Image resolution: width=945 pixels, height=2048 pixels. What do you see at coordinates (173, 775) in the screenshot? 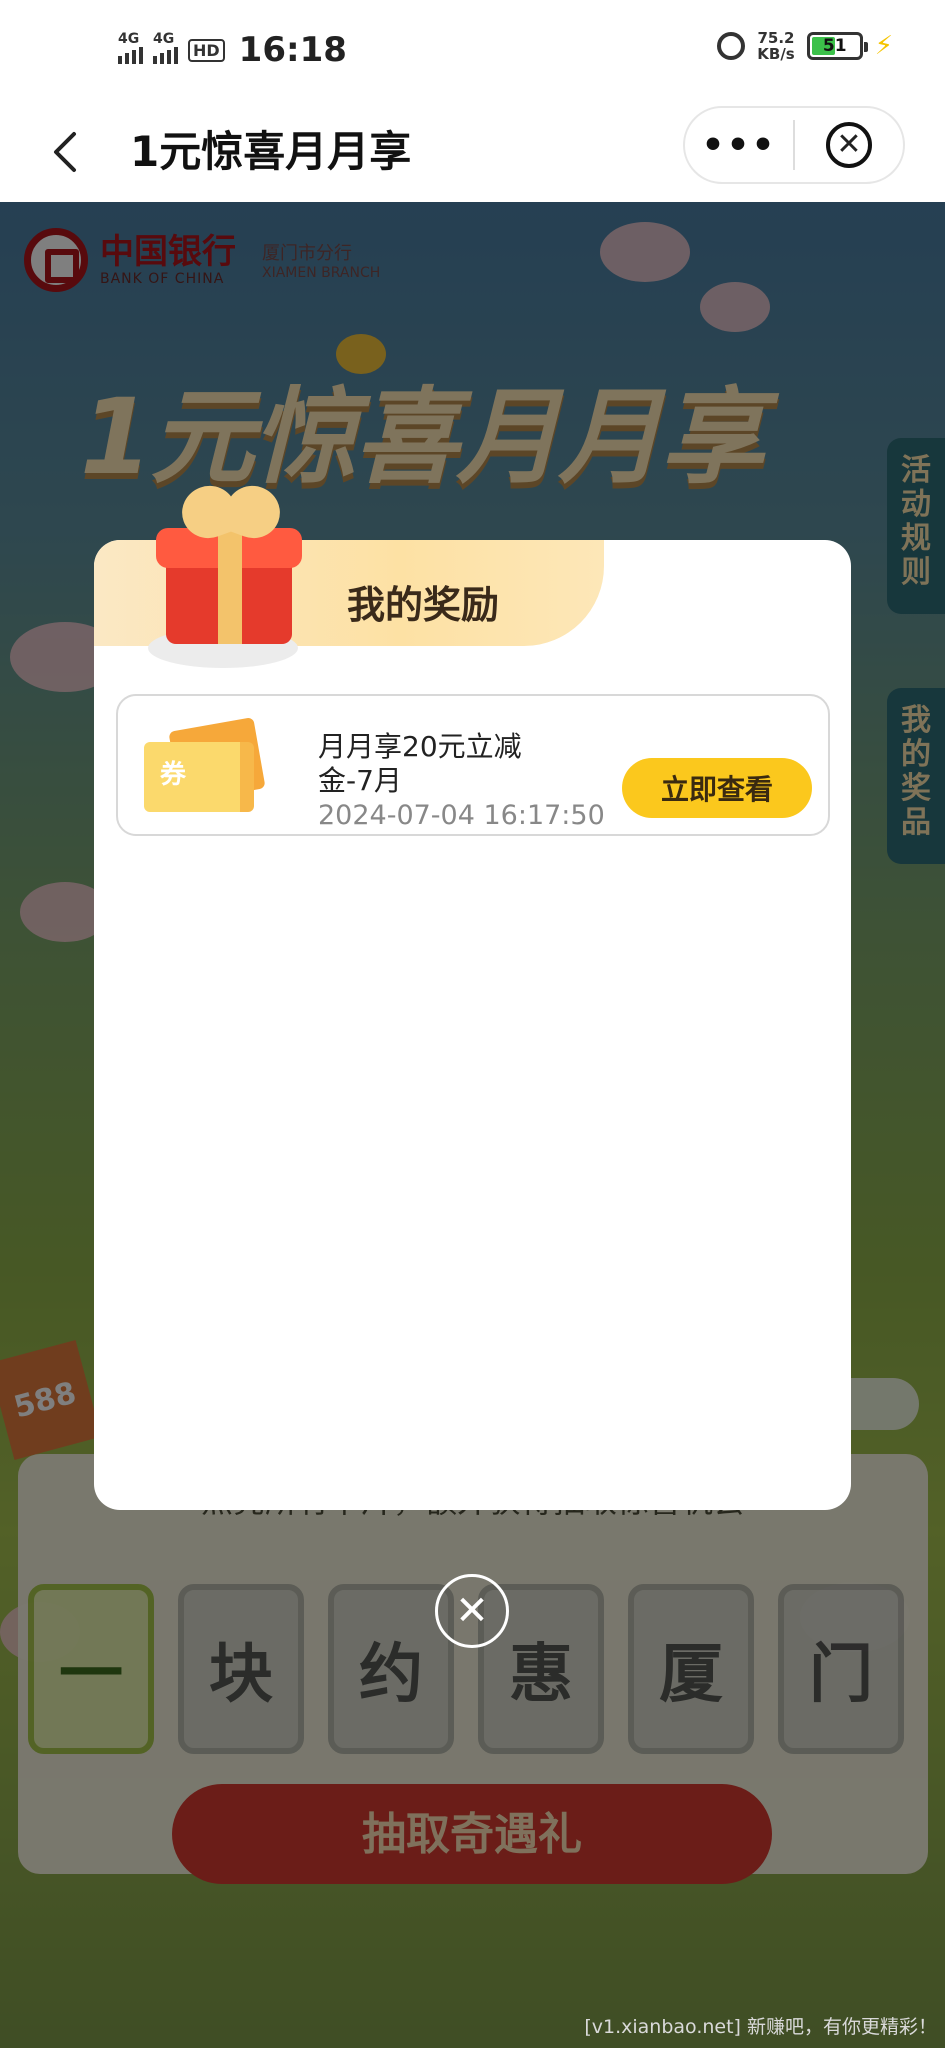
I see `coupon-ticket-label: 券` at bounding box center [173, 775].